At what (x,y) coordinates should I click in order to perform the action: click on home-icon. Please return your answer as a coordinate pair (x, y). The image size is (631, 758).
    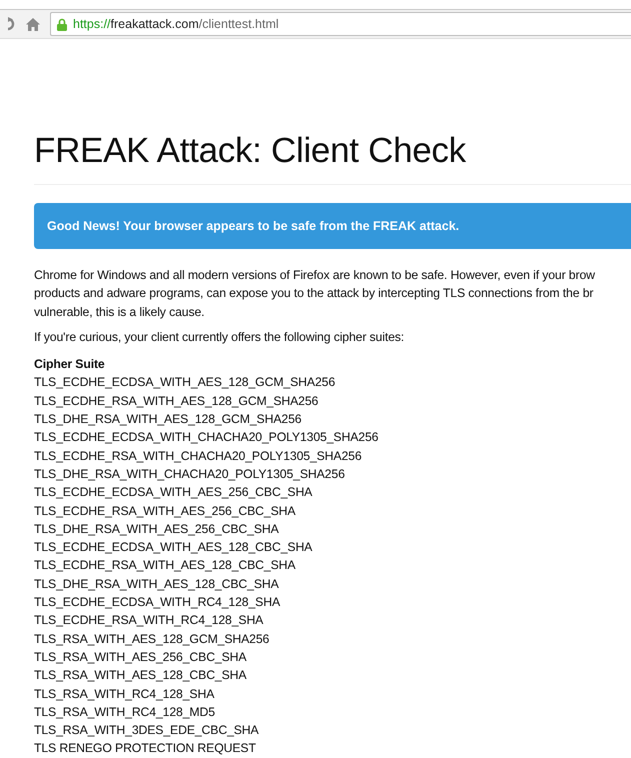
    Looking at the image, I should click on (33, 24).